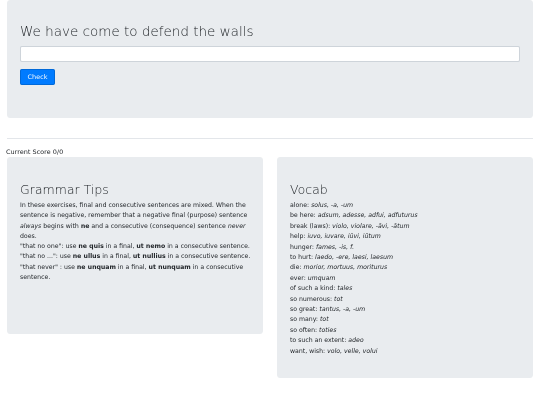  Describe the element at coordinates (322, 205) in the screenshot. I see `vocab-item: alone: solus, -a, -um` at that location.